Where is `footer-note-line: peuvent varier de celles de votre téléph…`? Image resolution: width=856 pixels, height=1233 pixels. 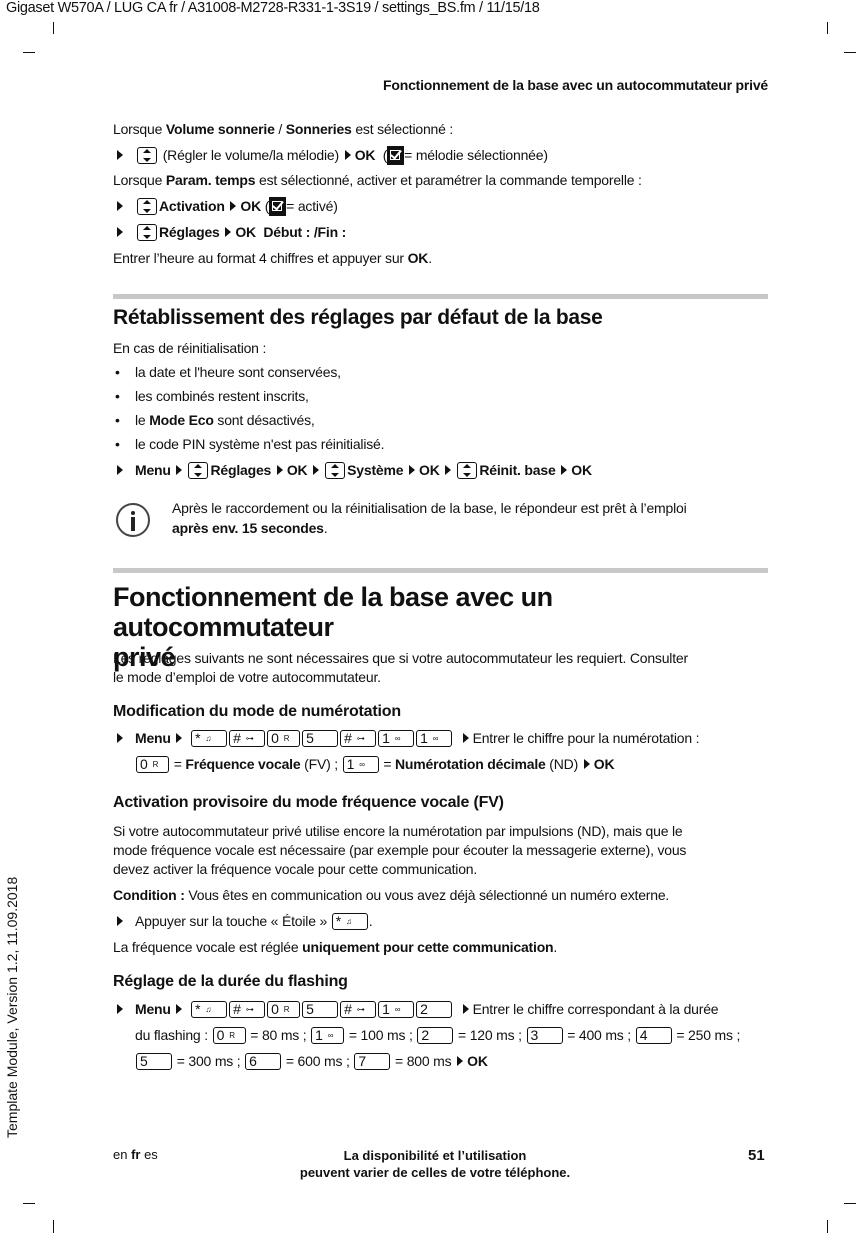 footer-note-line: peuvent varier de celles de votre téléph… is located at coordinates (435, 1172).